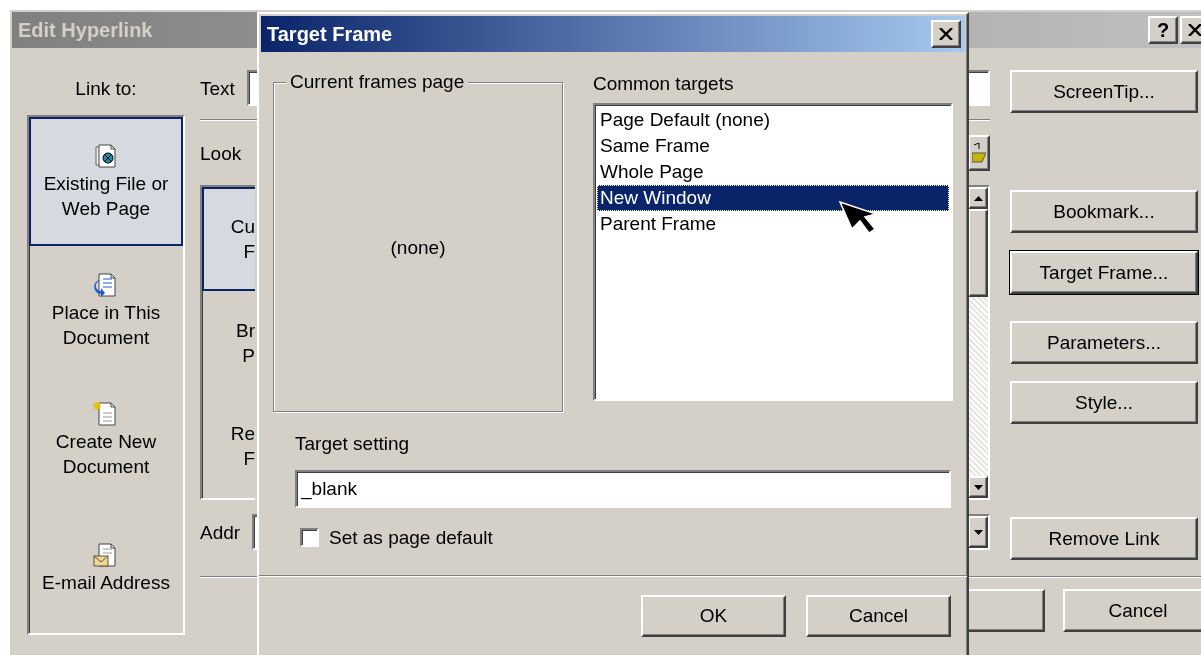 Image resolution: width=1201 pixels, height=655 pixels. Describe the element at coordinates (242, 447) in the screenshot. I see `places-text: Re F` at that location.